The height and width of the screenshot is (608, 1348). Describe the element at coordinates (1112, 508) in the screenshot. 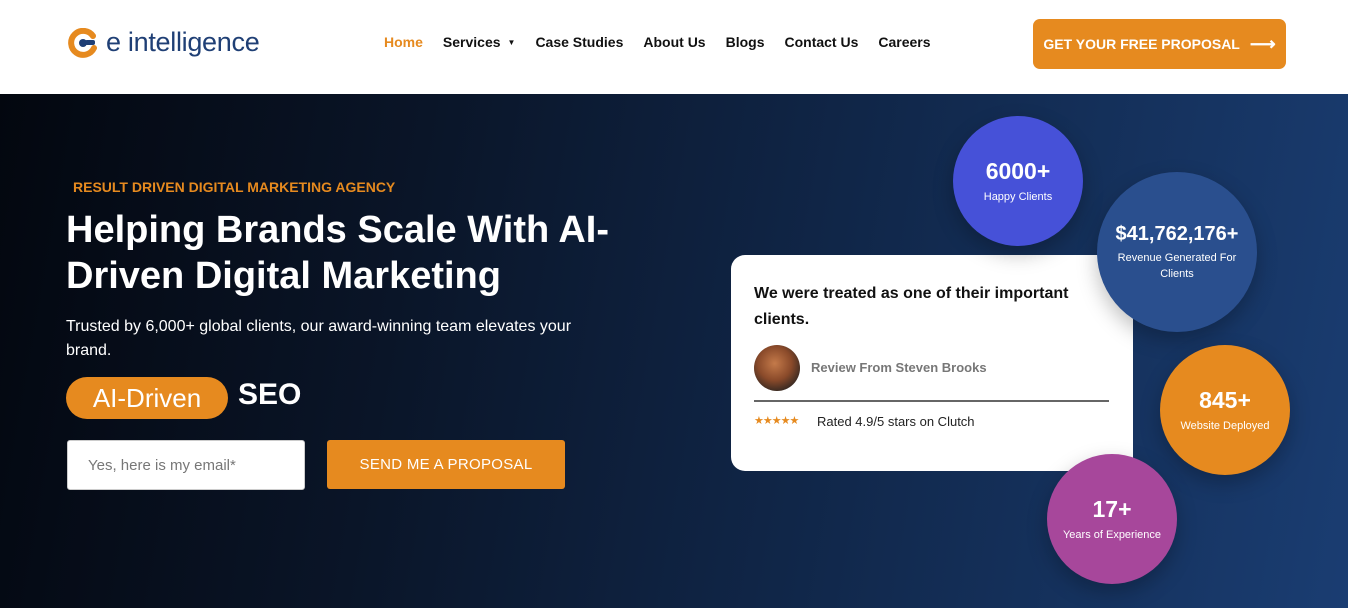

I see `stat-value: 17+` at that location.